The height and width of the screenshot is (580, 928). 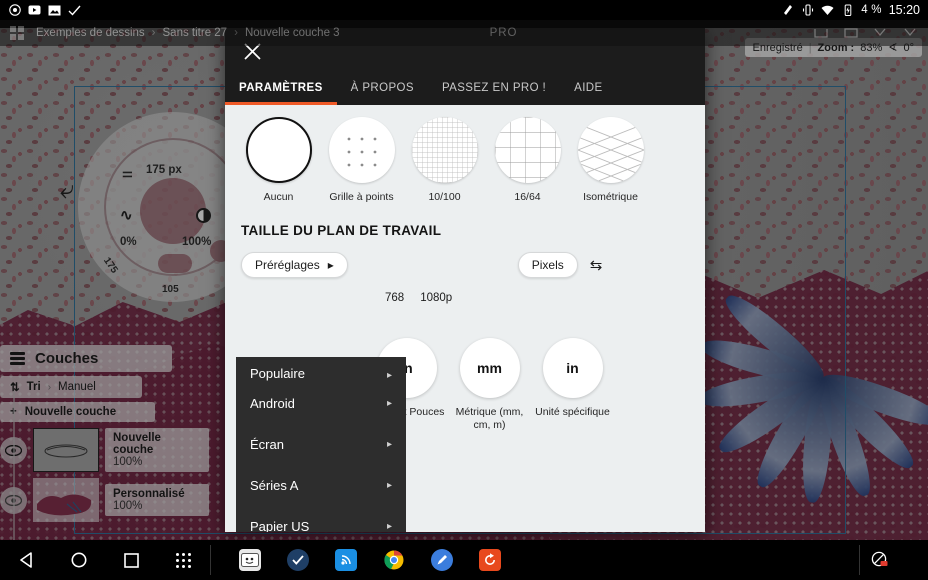 What do you see at coordinates (489, 419) in the screenshot?
I see `unit-label: Métrique (mm, cm, m)` at bounding box center [489, 419].